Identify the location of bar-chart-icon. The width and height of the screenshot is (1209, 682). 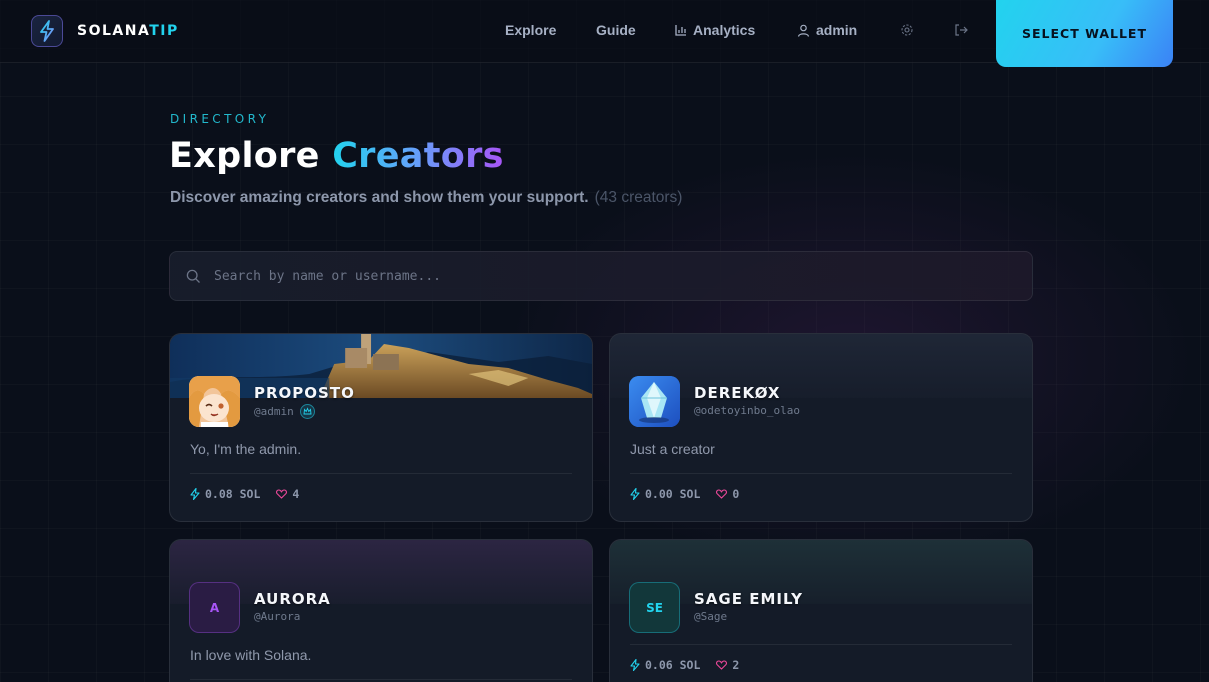
(680, 30).